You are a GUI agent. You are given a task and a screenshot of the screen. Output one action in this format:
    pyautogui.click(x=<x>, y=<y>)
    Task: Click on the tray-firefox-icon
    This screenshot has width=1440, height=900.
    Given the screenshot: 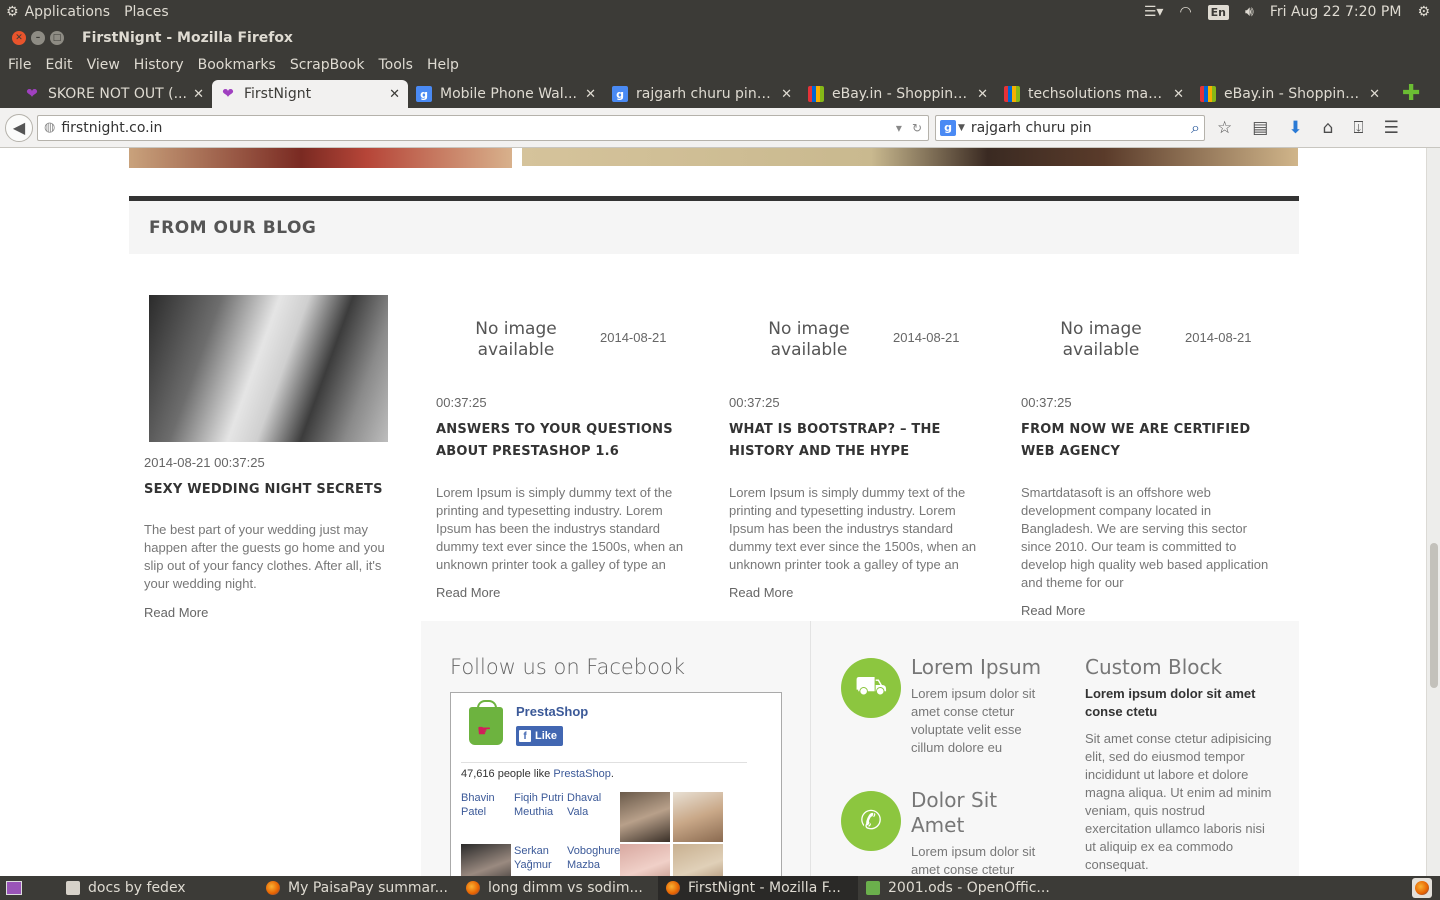 What is the action you would take?
    pyautogui.click(x=1422, y=888)
    